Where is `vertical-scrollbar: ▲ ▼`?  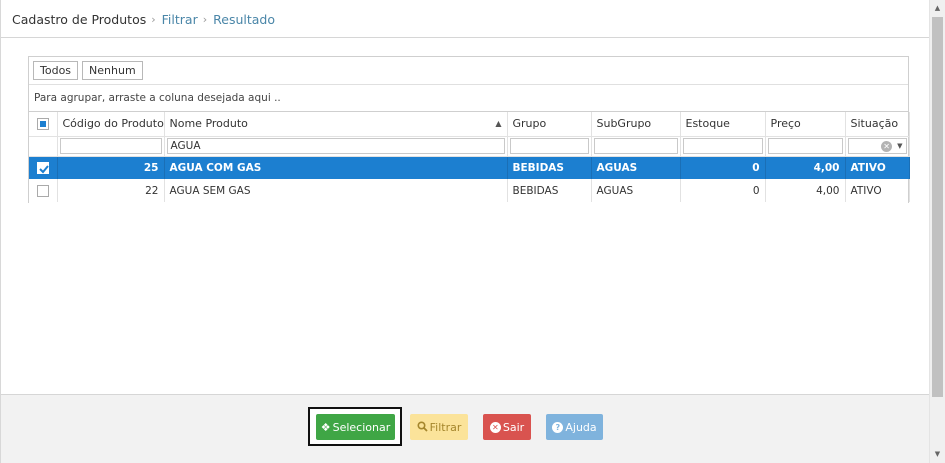 vertical-scrollbar: ▲ ▼ is located at coordinates (937, 231).